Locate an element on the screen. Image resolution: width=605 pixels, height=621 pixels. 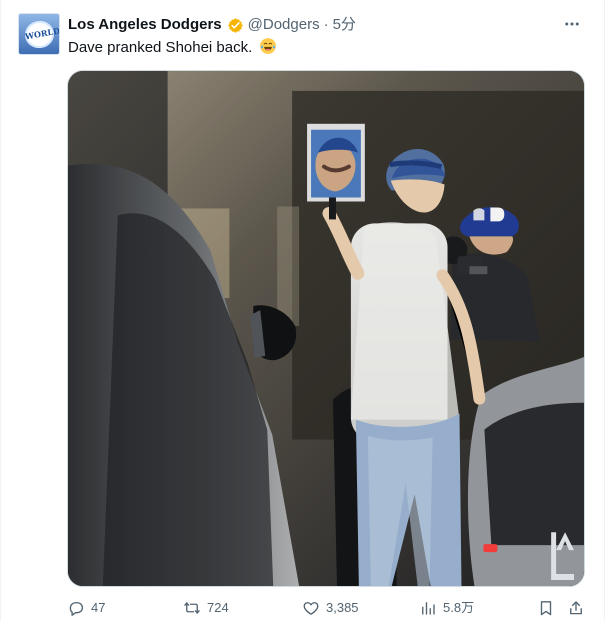
more-options-button is located at coordinates (572, 24).